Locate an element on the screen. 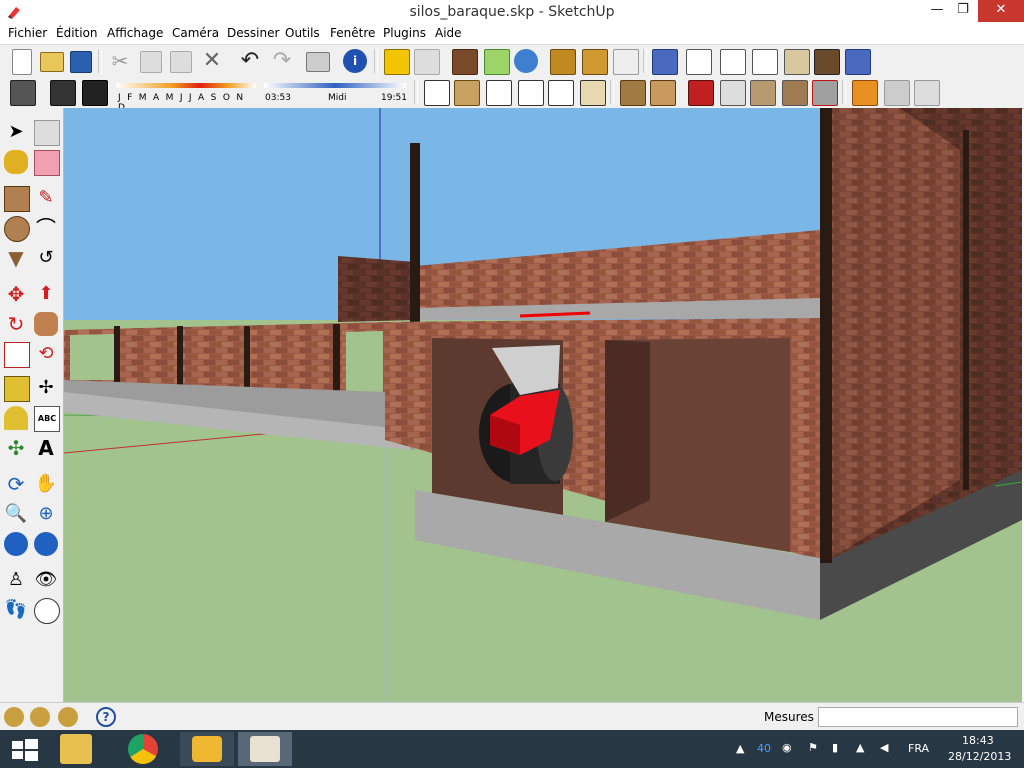  clock-time: 18:43 is located at coordinates (978, 740).